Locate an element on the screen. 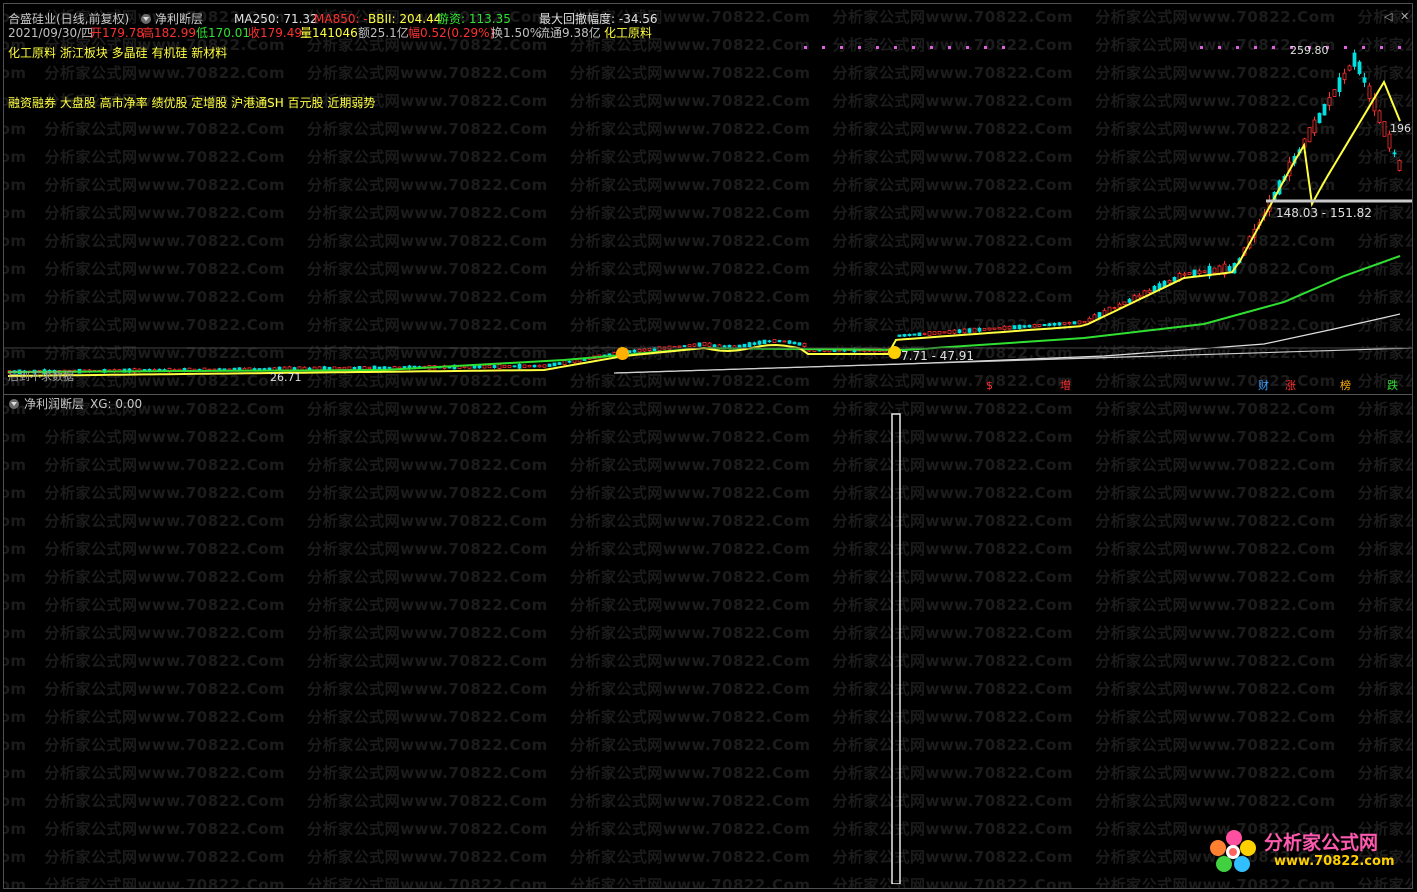 The width and height of the screenshot is (1417, 892). indicator-name: 净利断层 is located at coordinates (179, 19).